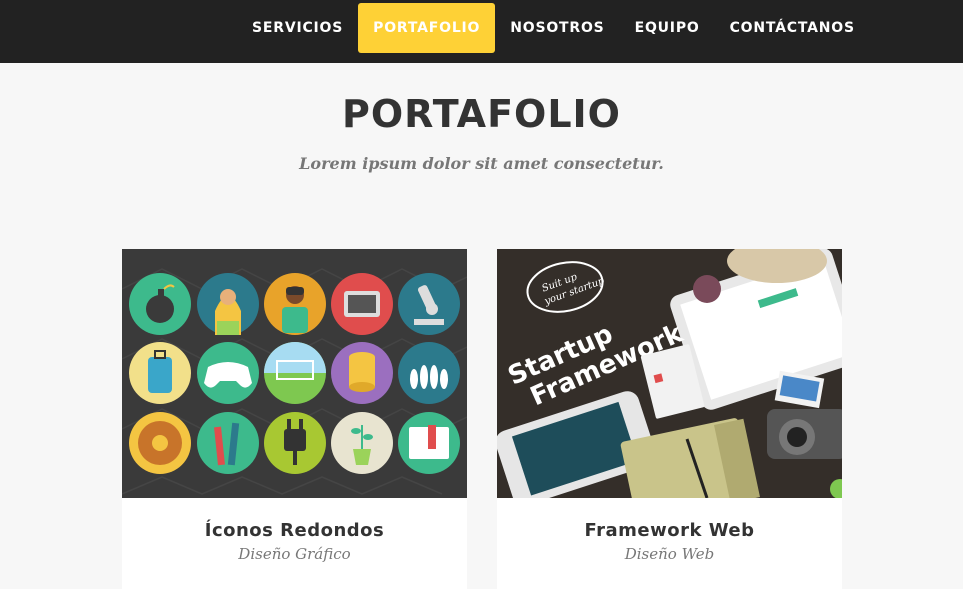 The image size is (963, 589). I want to click on portfolio-item-title: Framework Web, so click(669, 530).